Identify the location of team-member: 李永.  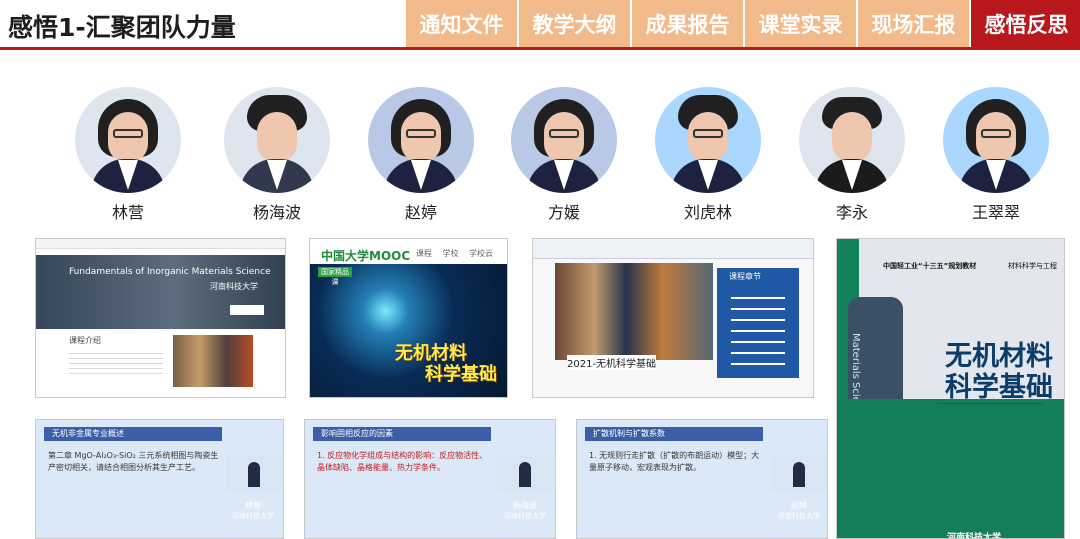
(852, 155).